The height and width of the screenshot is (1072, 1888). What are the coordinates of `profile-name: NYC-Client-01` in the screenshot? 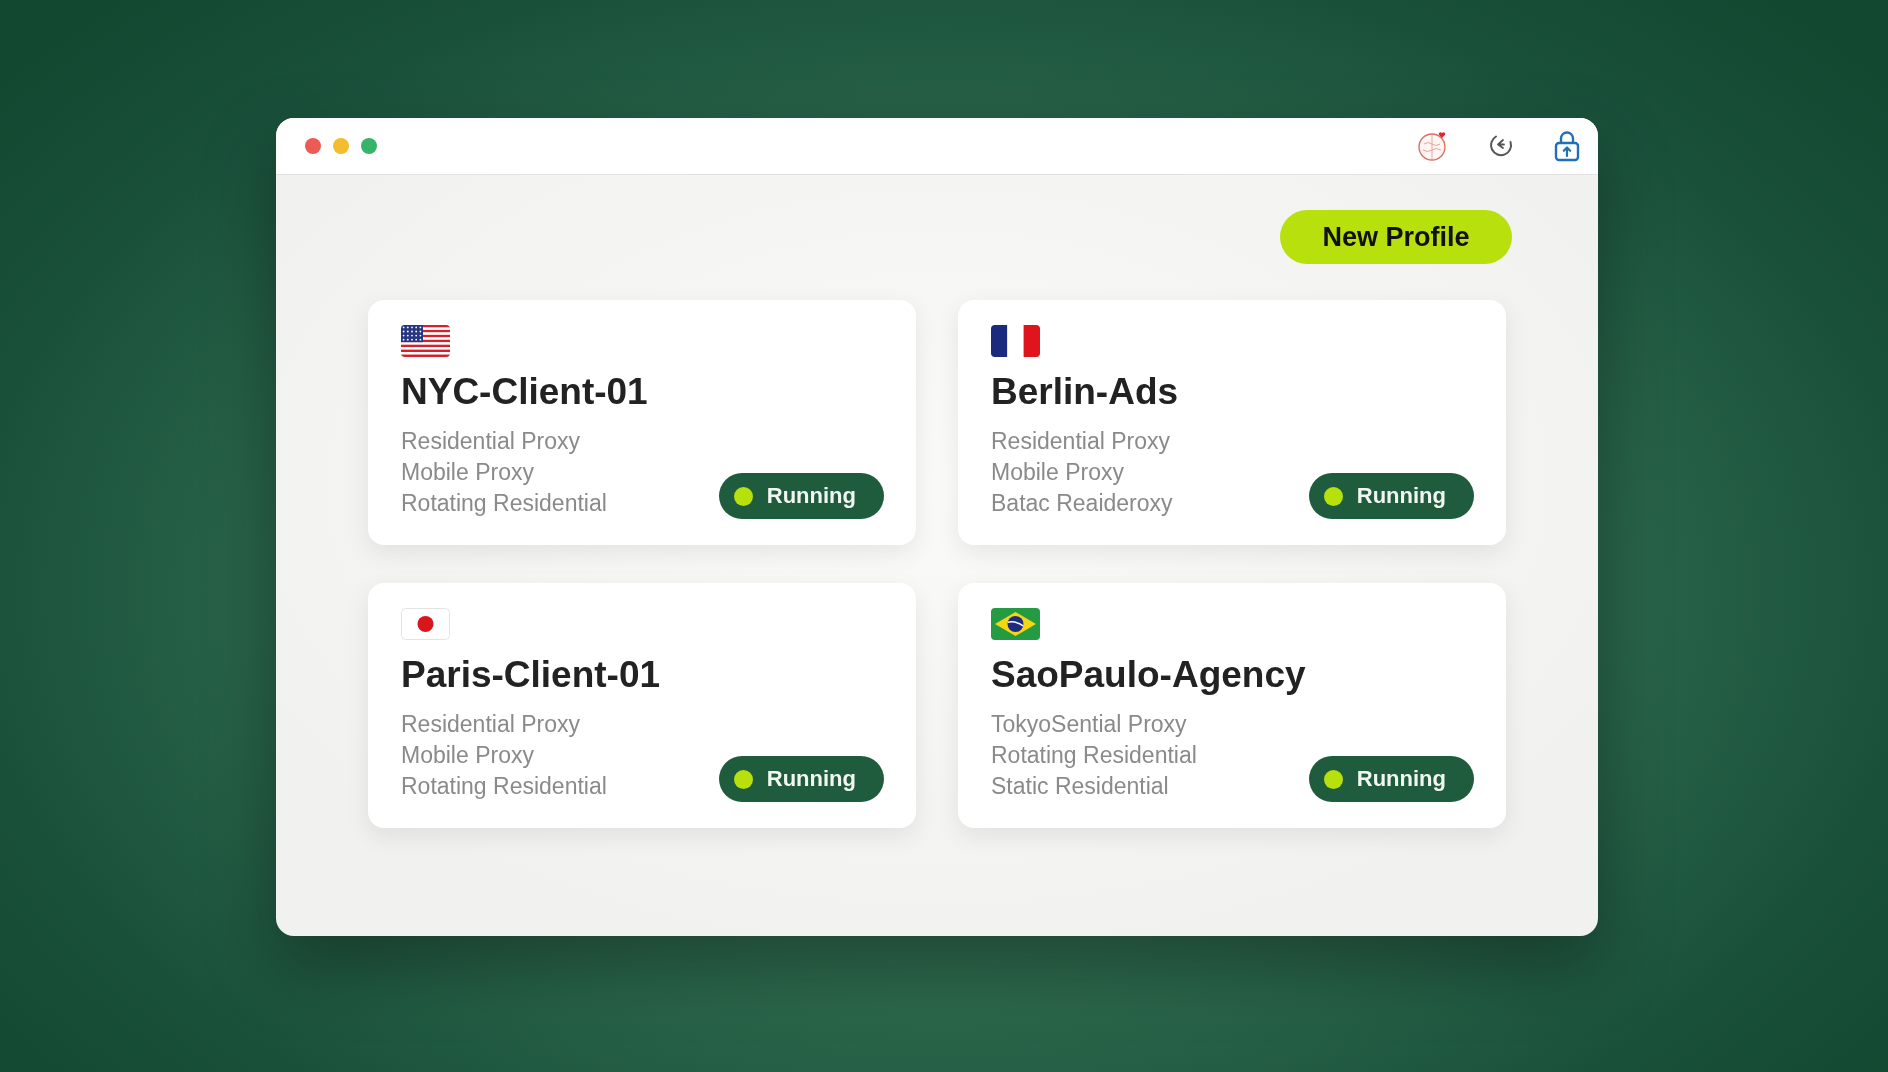 It's located at (524, 392).